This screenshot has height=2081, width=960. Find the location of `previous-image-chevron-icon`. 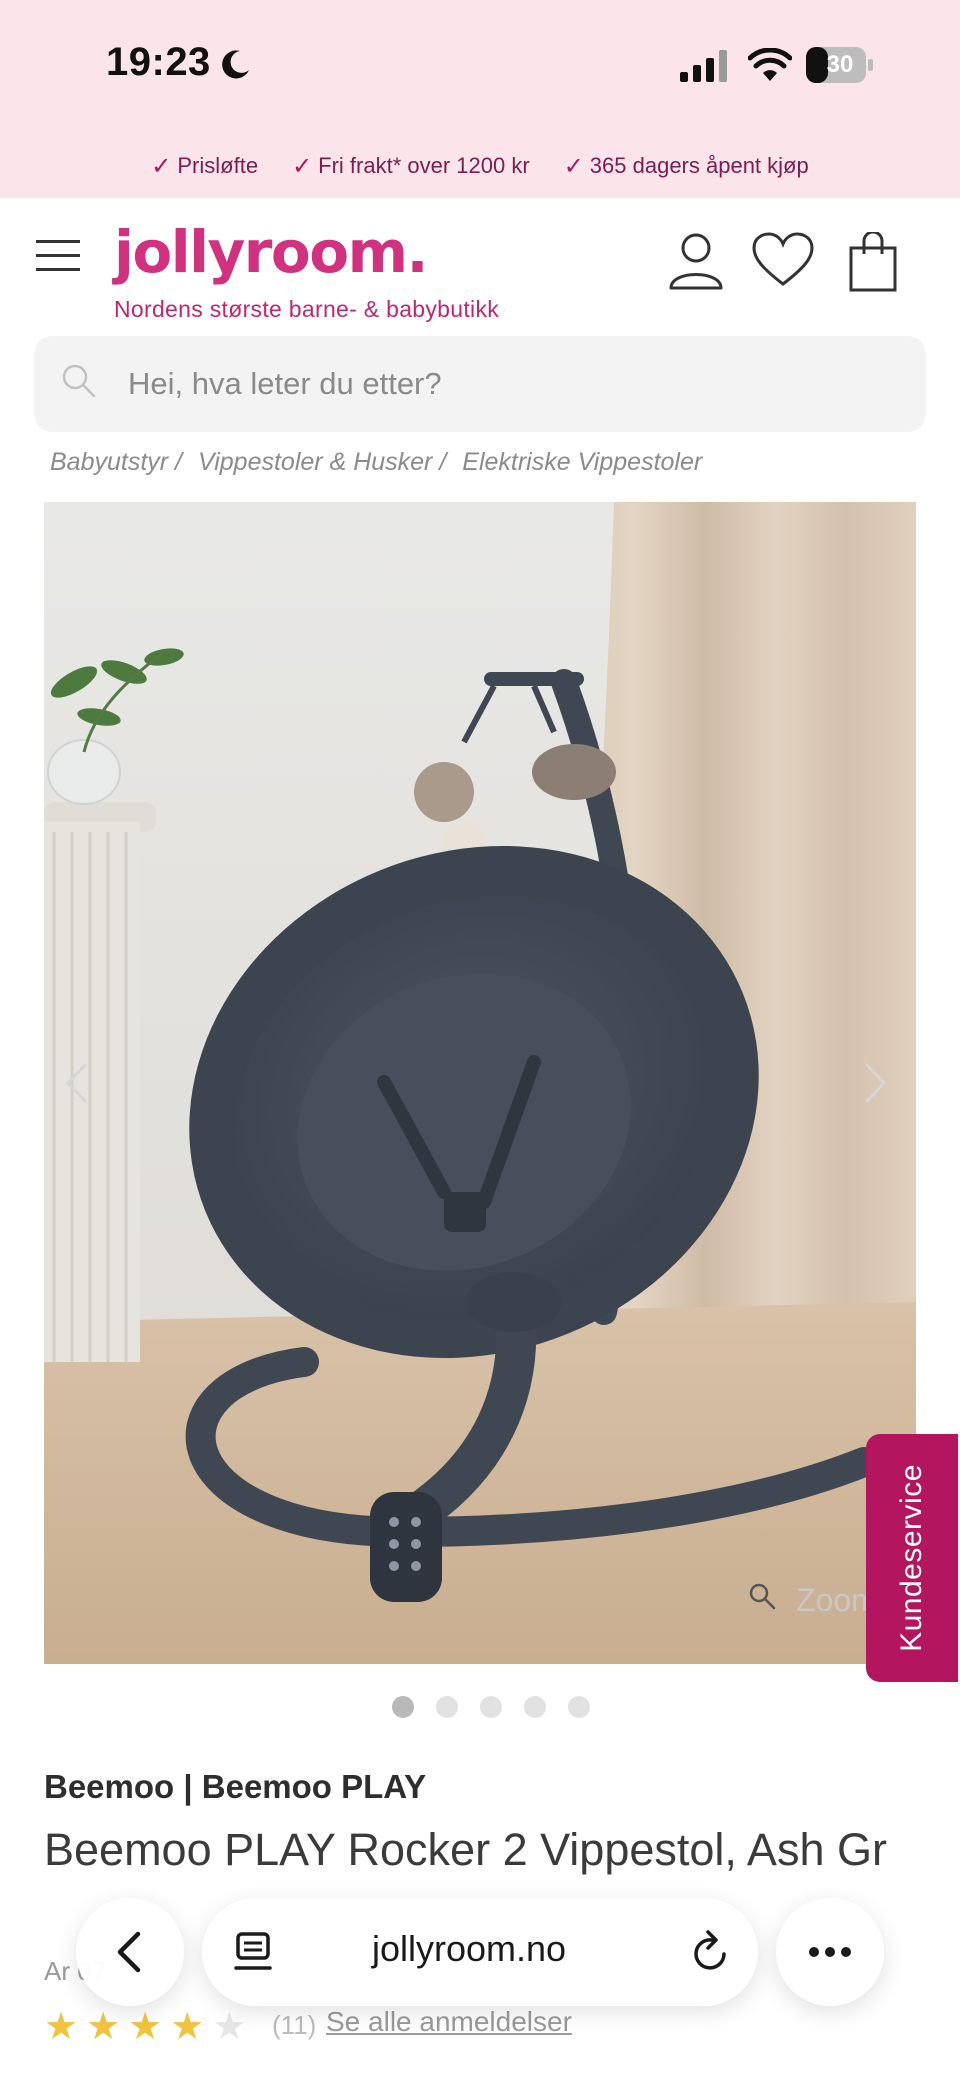

previous-image-chevron-icon is located at coordinates (77, 1083).